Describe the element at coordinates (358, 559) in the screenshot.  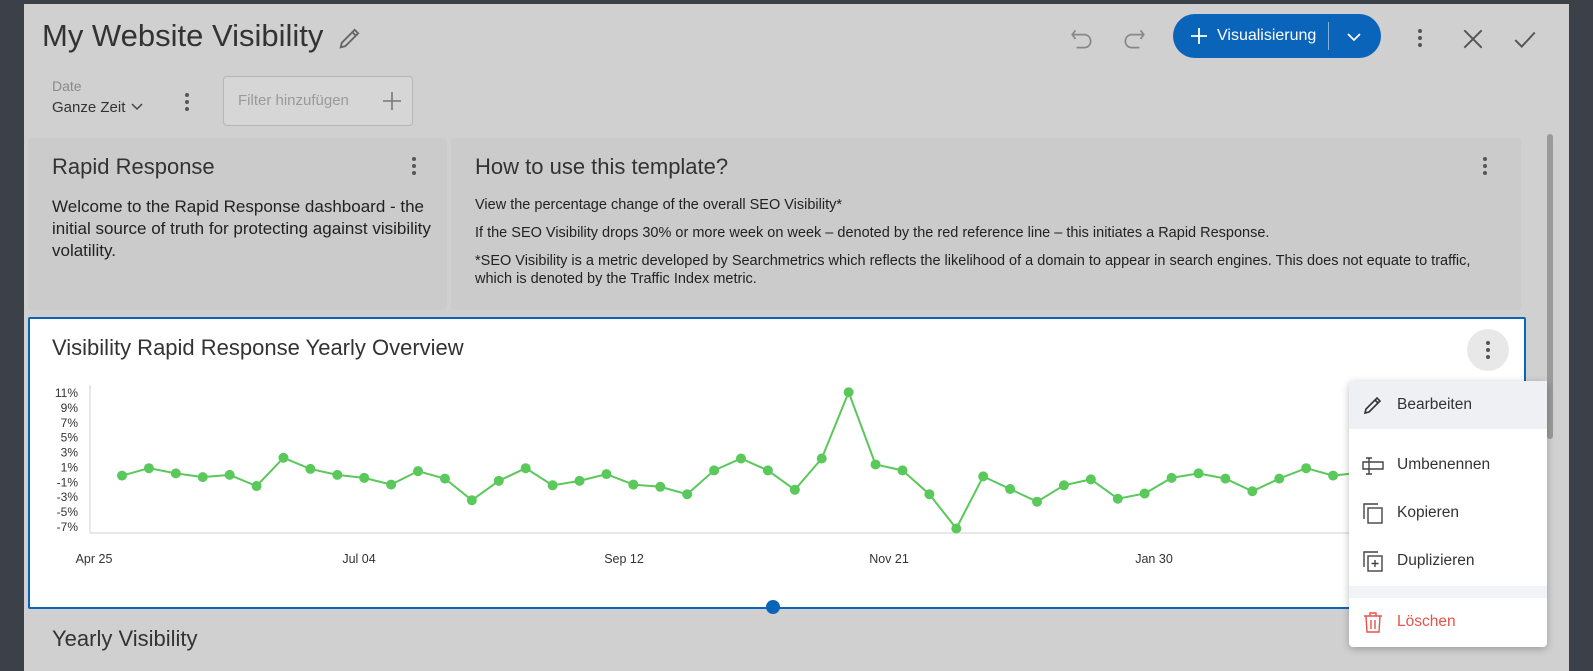
I see `x-tick-label: Jul 04` at that location.